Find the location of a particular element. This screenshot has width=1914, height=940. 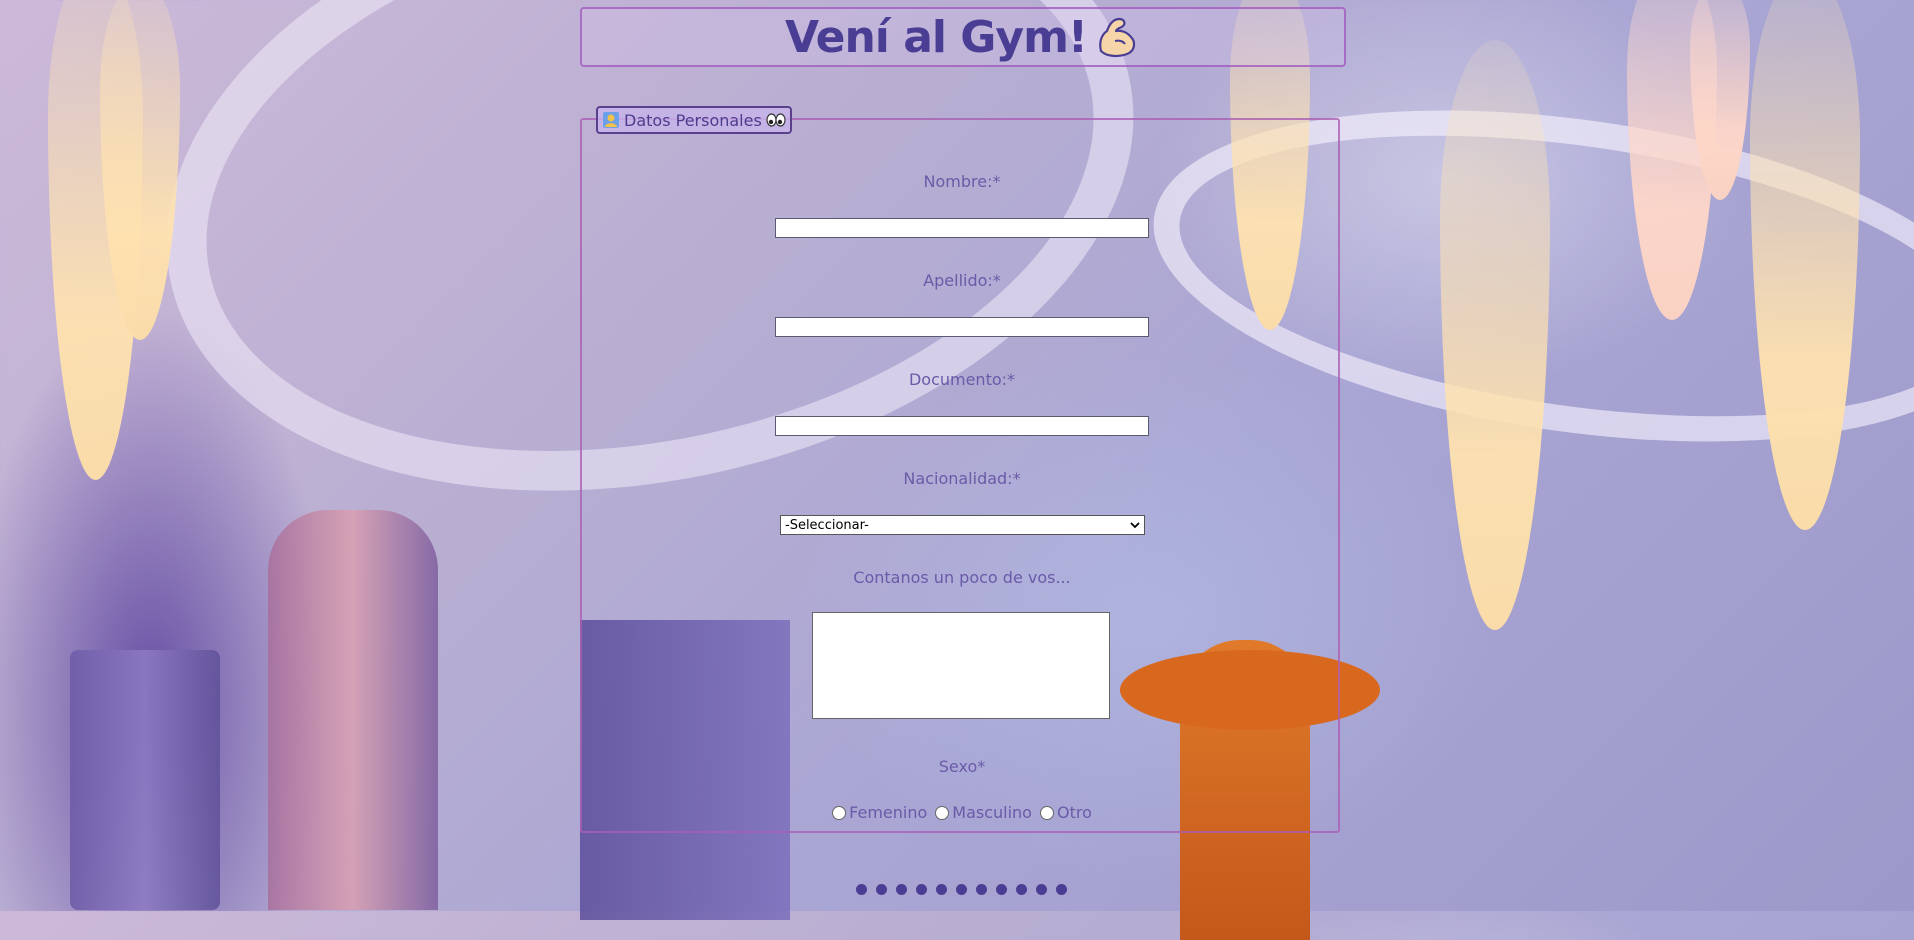

about-textarea is located at coordinates (961, 665).